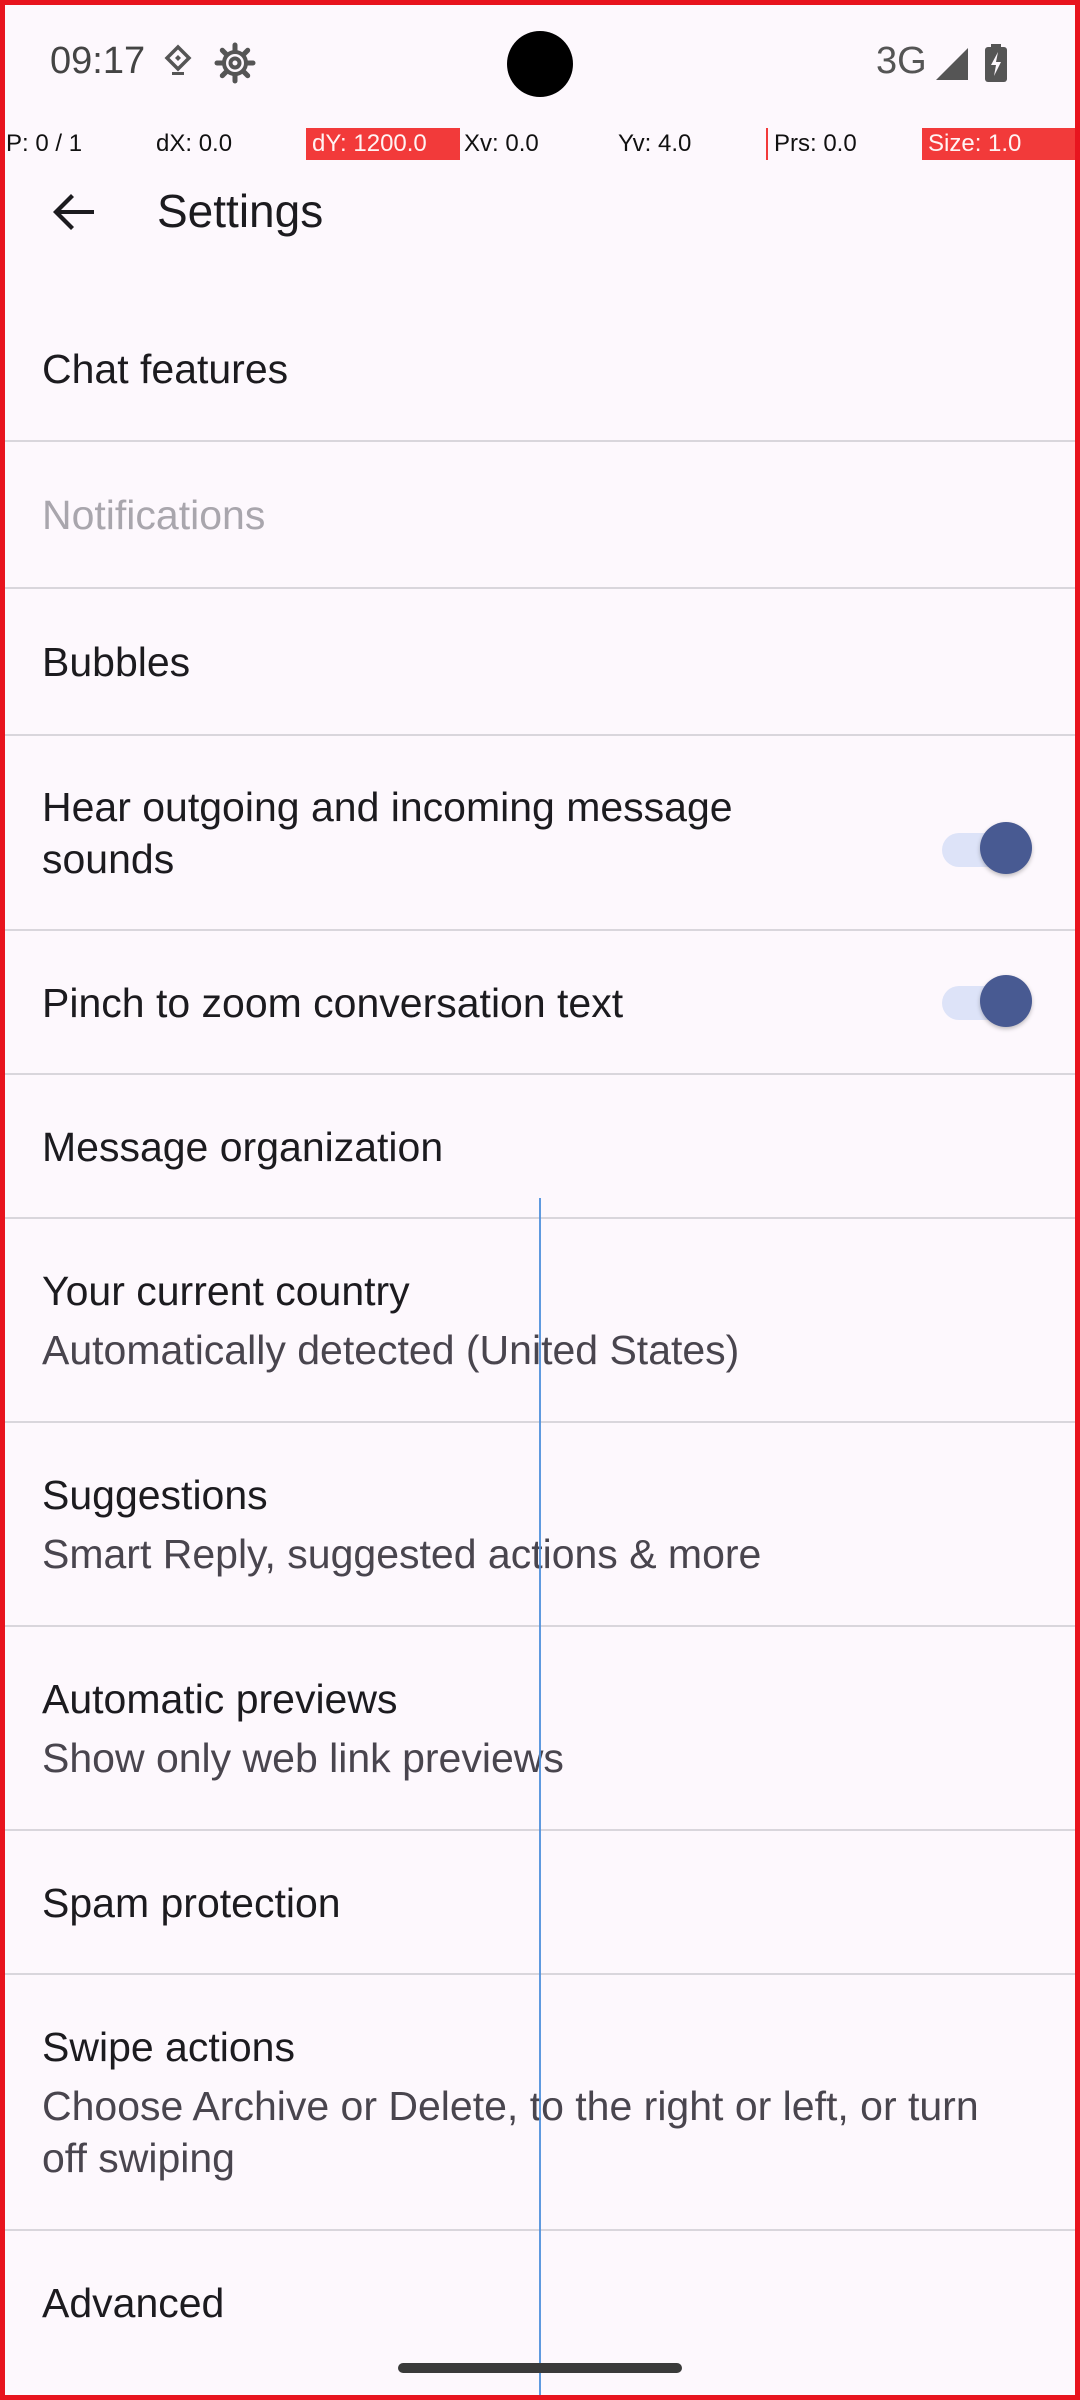 This screenshot has height=2400, width=1080. I want to click on item-title: Chat features, so click(165, 369).